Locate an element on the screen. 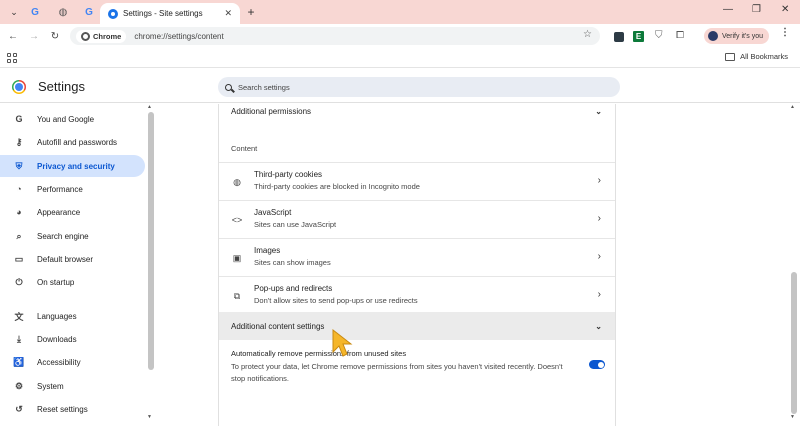  forward-arrow-icon: → is located at coordinates (34, 36).